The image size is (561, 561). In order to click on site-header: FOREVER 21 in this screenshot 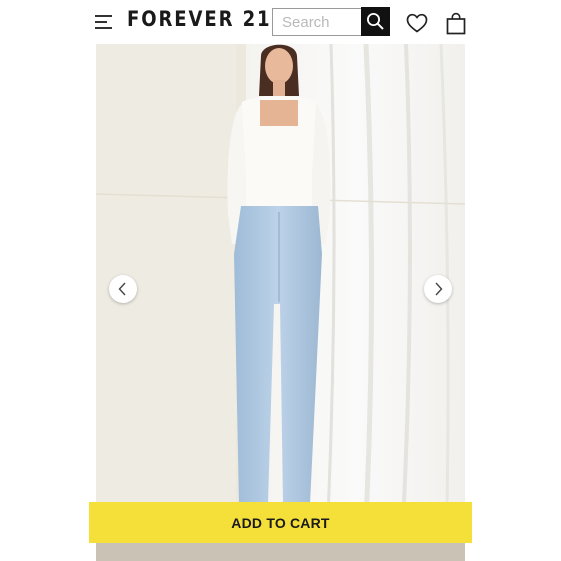, I will do `click(280, 22)`.